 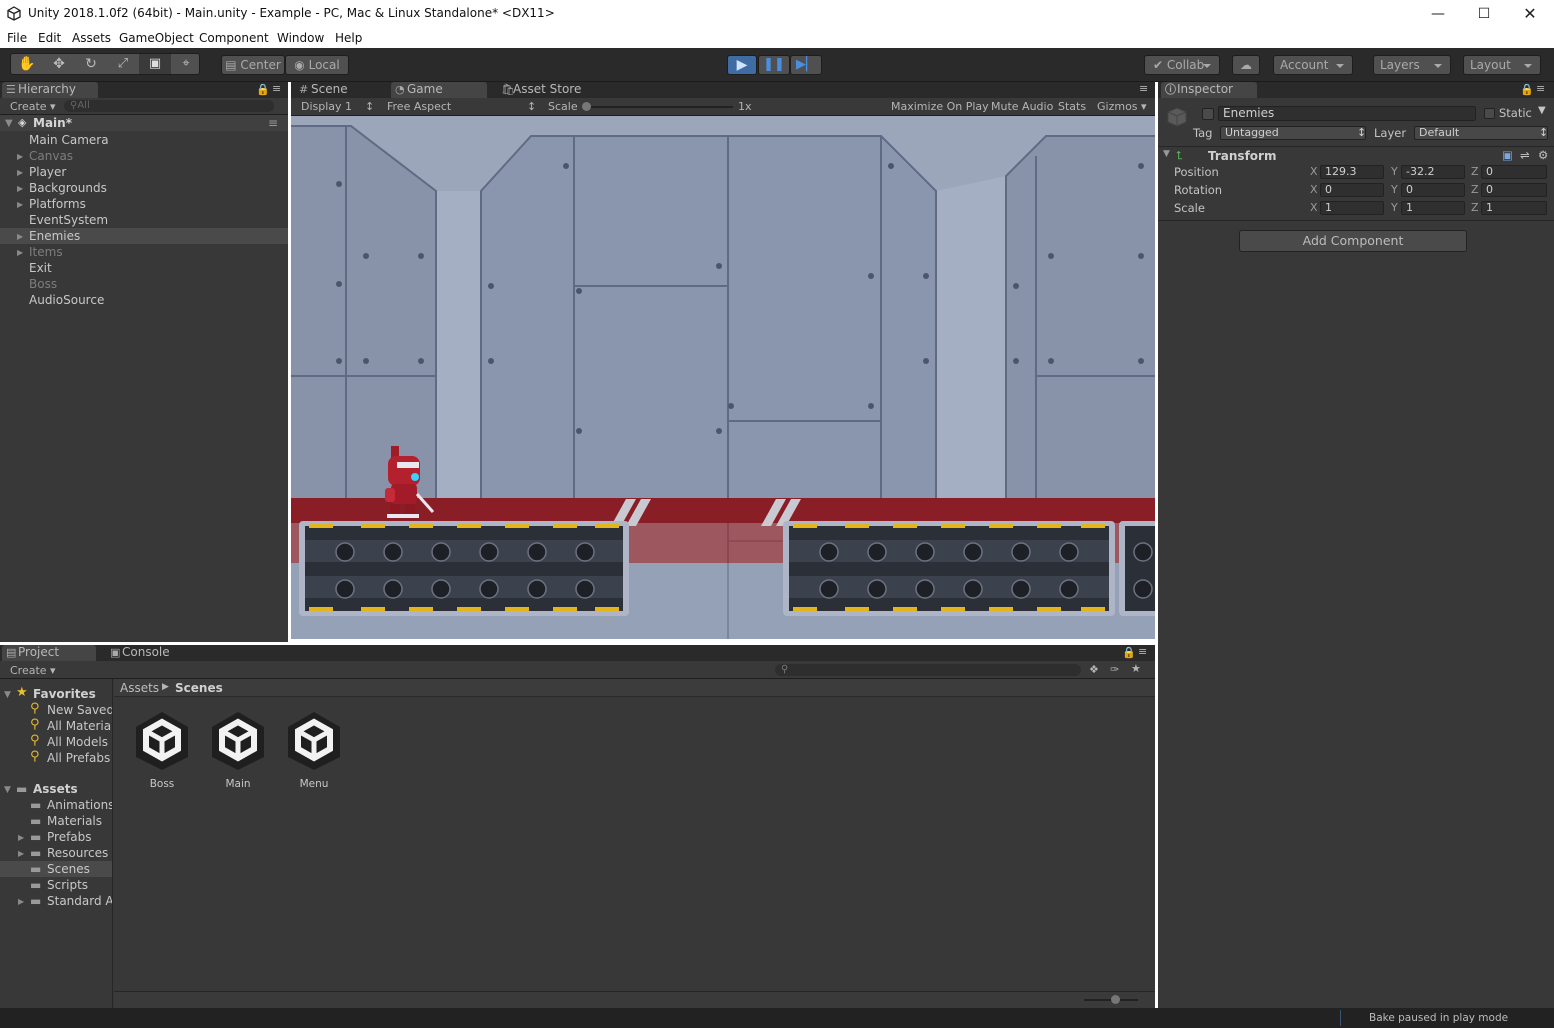 I want to click on transform-header: ▼ ⮤ Transform ▣ ⇌ ⚙, so click(x=1356, y=156).